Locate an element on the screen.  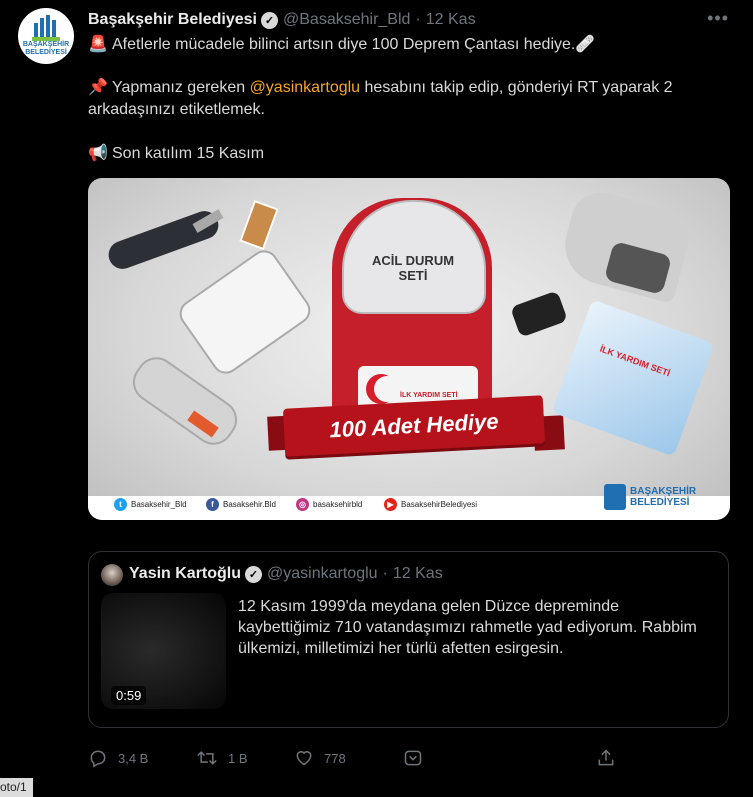
status-bar-url: oto/1 is located at coordinates (16, 787).